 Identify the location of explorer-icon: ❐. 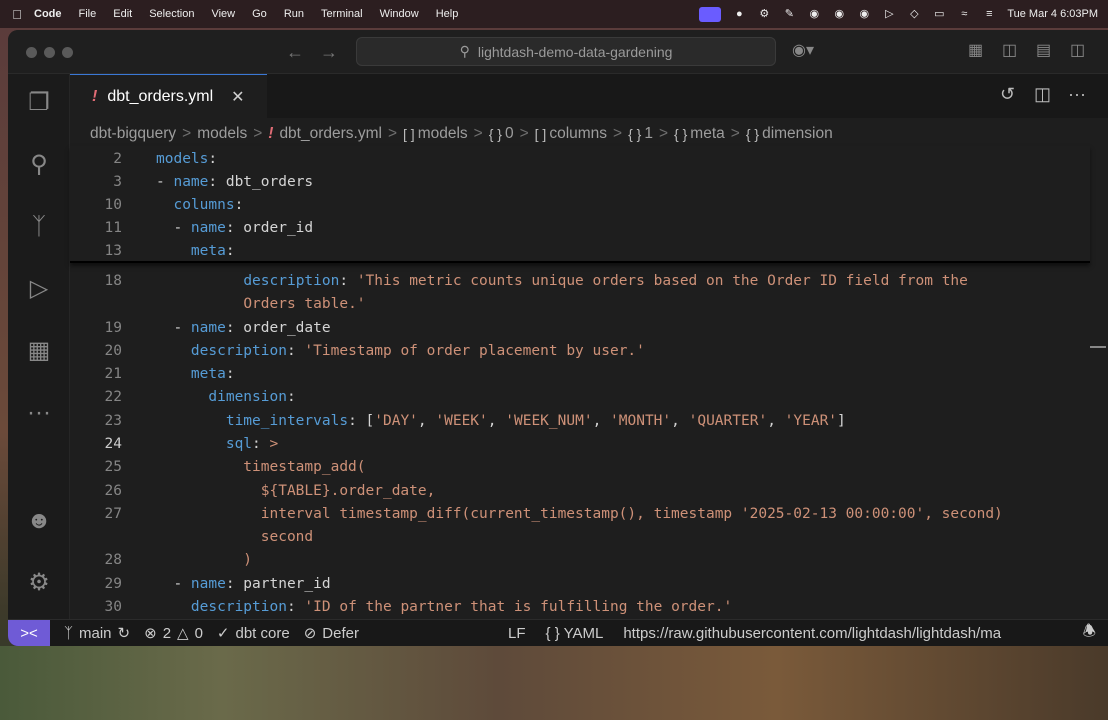
(39, 103).